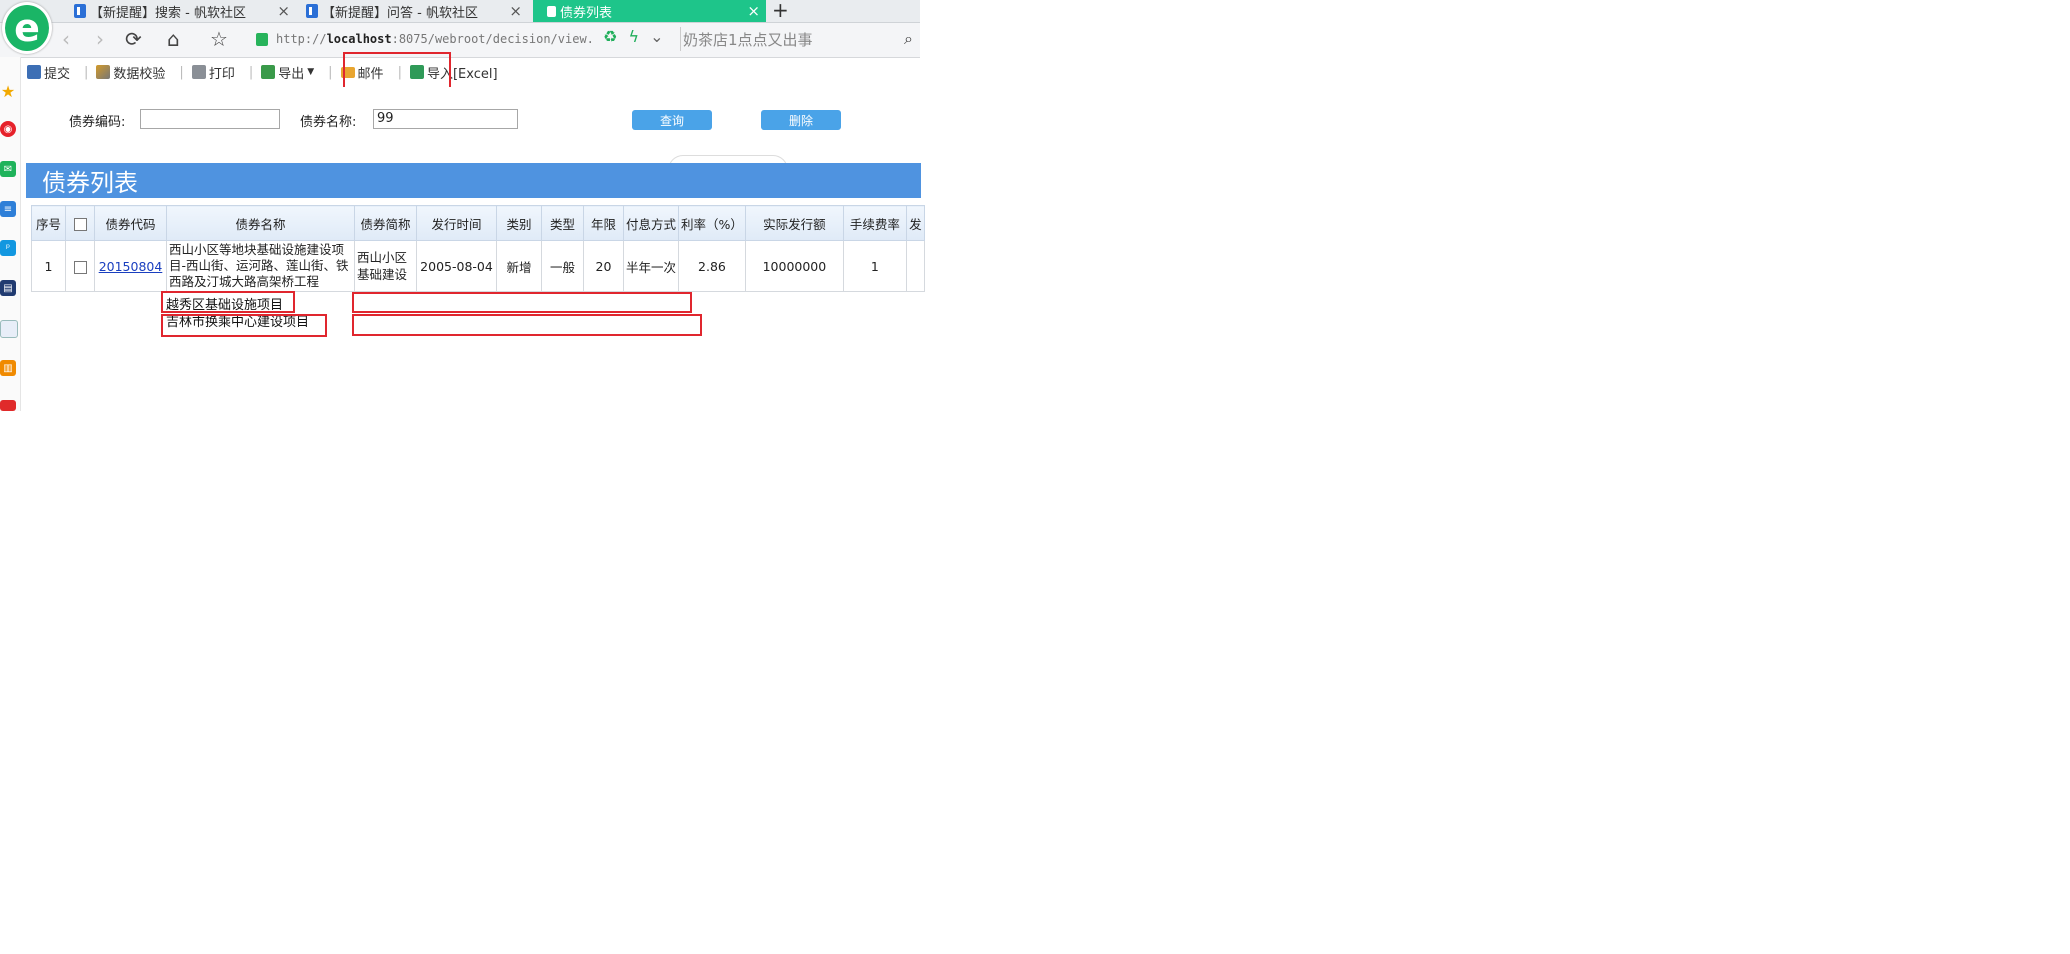  I want to click on header-index: 序号, so click(48, 223).